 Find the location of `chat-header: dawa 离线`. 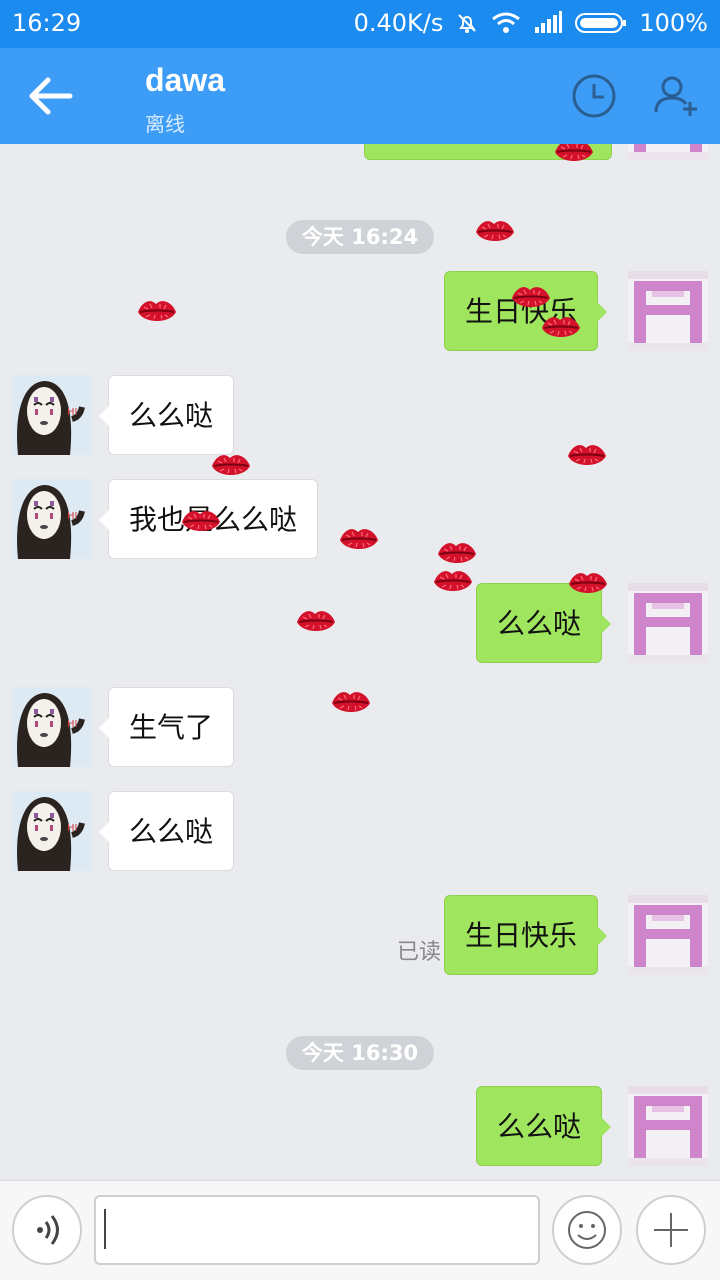

chat-header: dawa 离线 is located at coordinates (360, 96).